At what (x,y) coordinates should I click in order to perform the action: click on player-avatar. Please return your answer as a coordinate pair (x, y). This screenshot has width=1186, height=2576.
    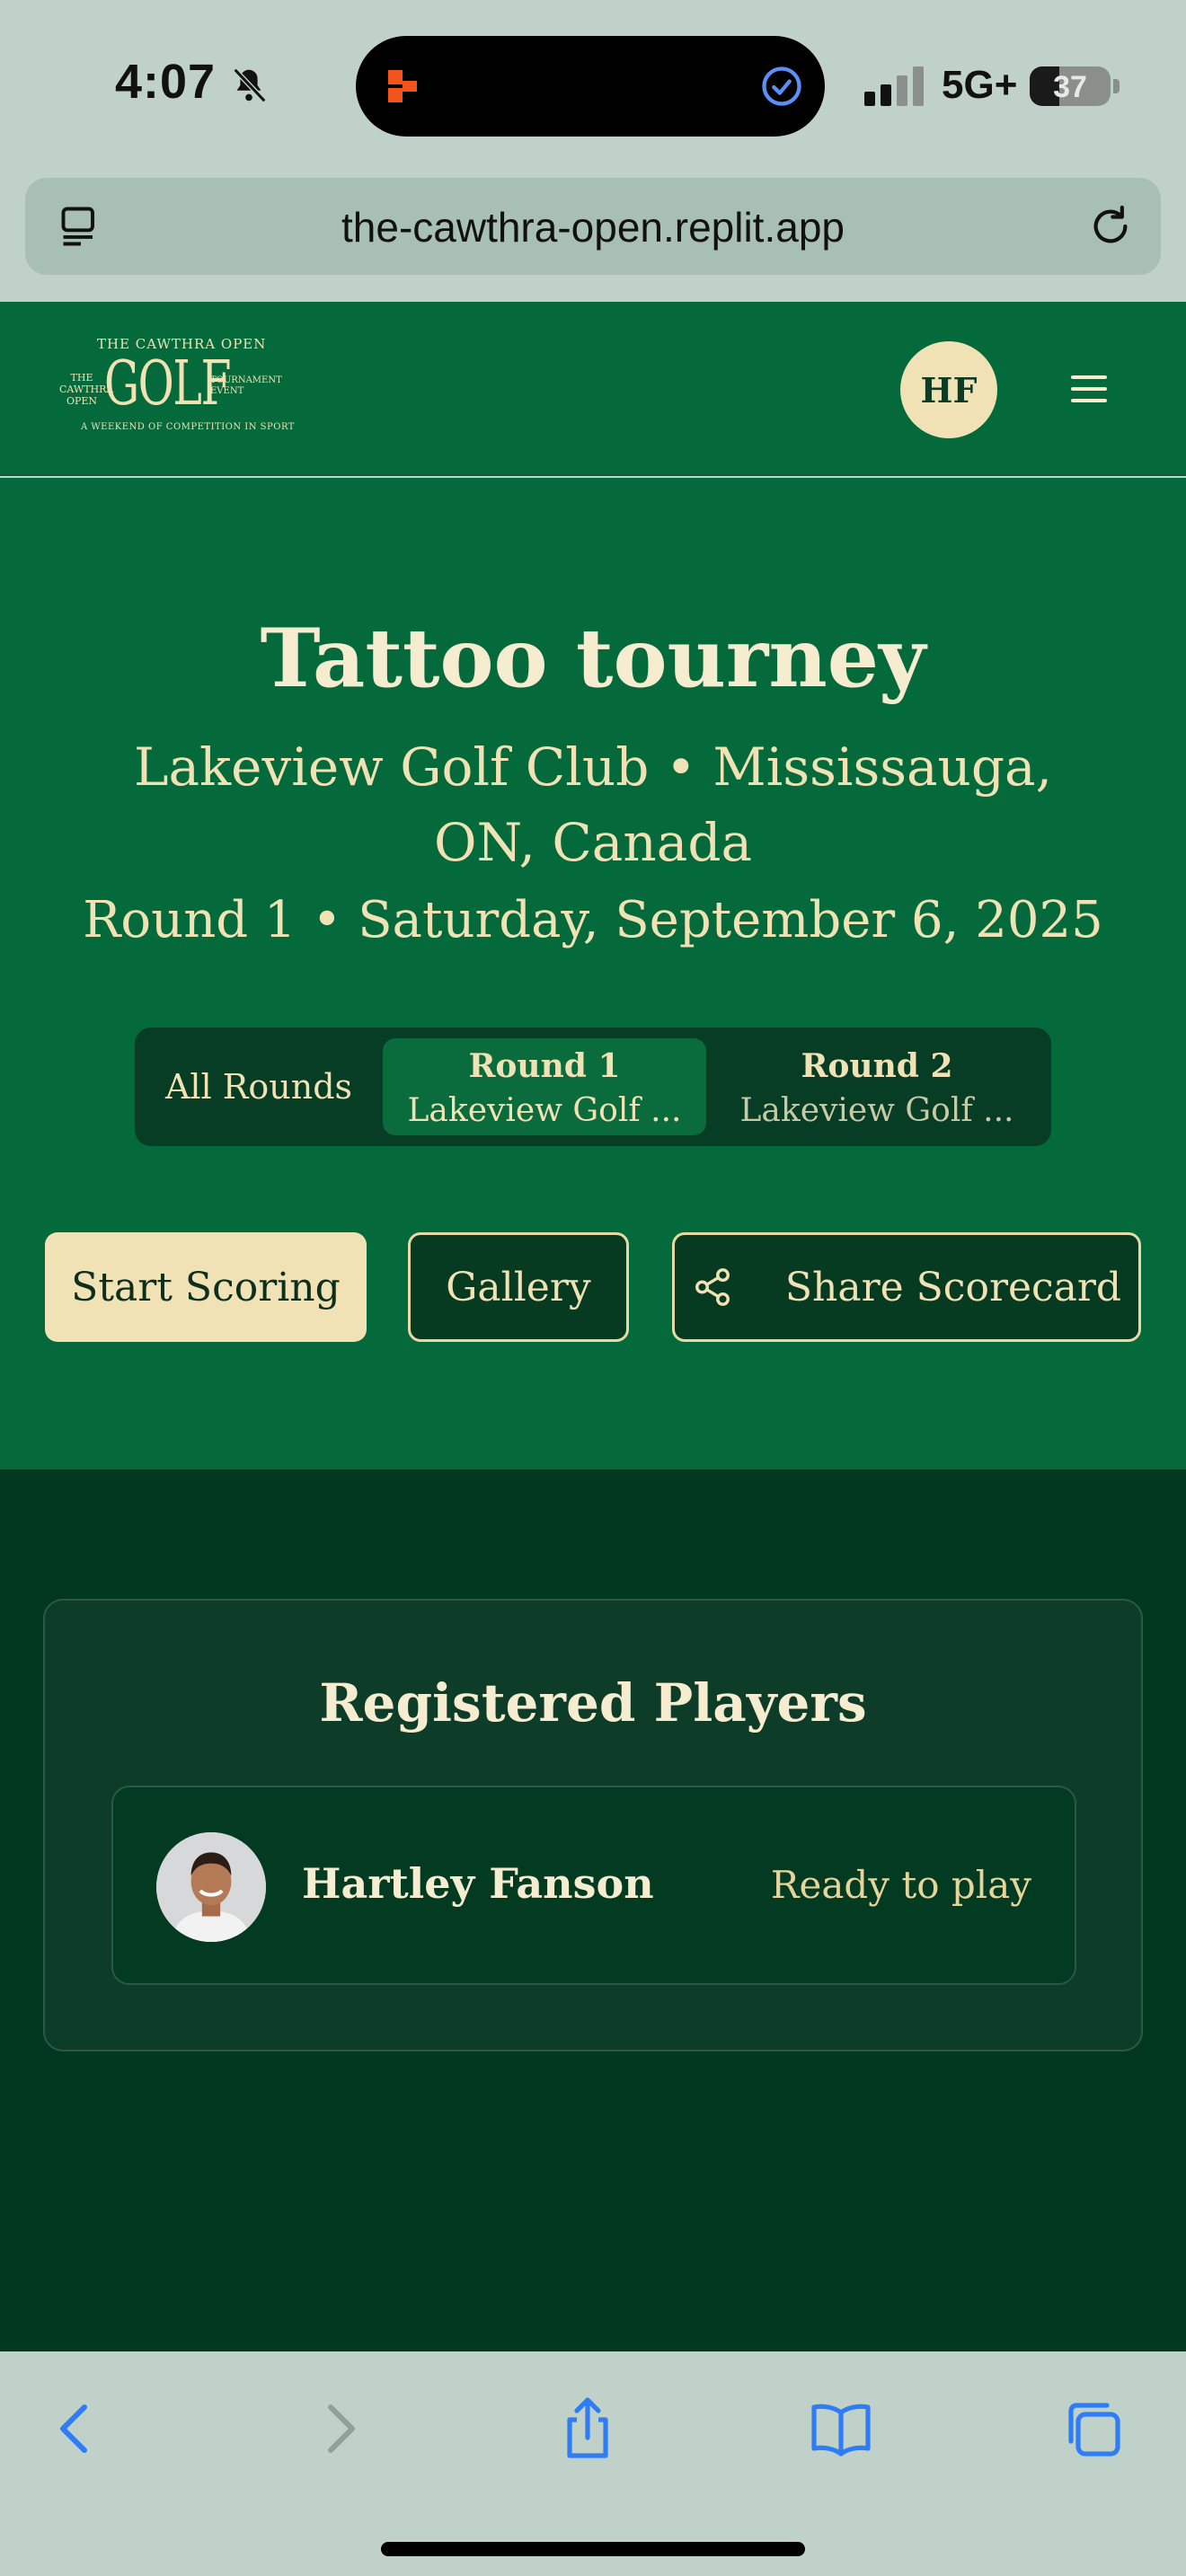
    Looking at the image, I should click on (211, 1887).